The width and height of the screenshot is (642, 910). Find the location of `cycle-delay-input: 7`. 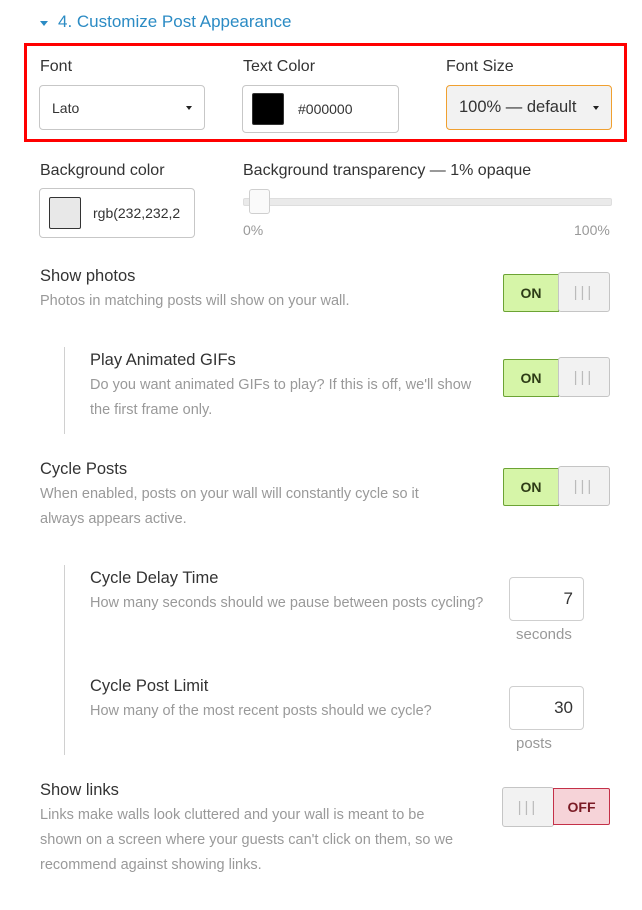

cycle-delay-input: 7 is located at coordinates (546, 599).